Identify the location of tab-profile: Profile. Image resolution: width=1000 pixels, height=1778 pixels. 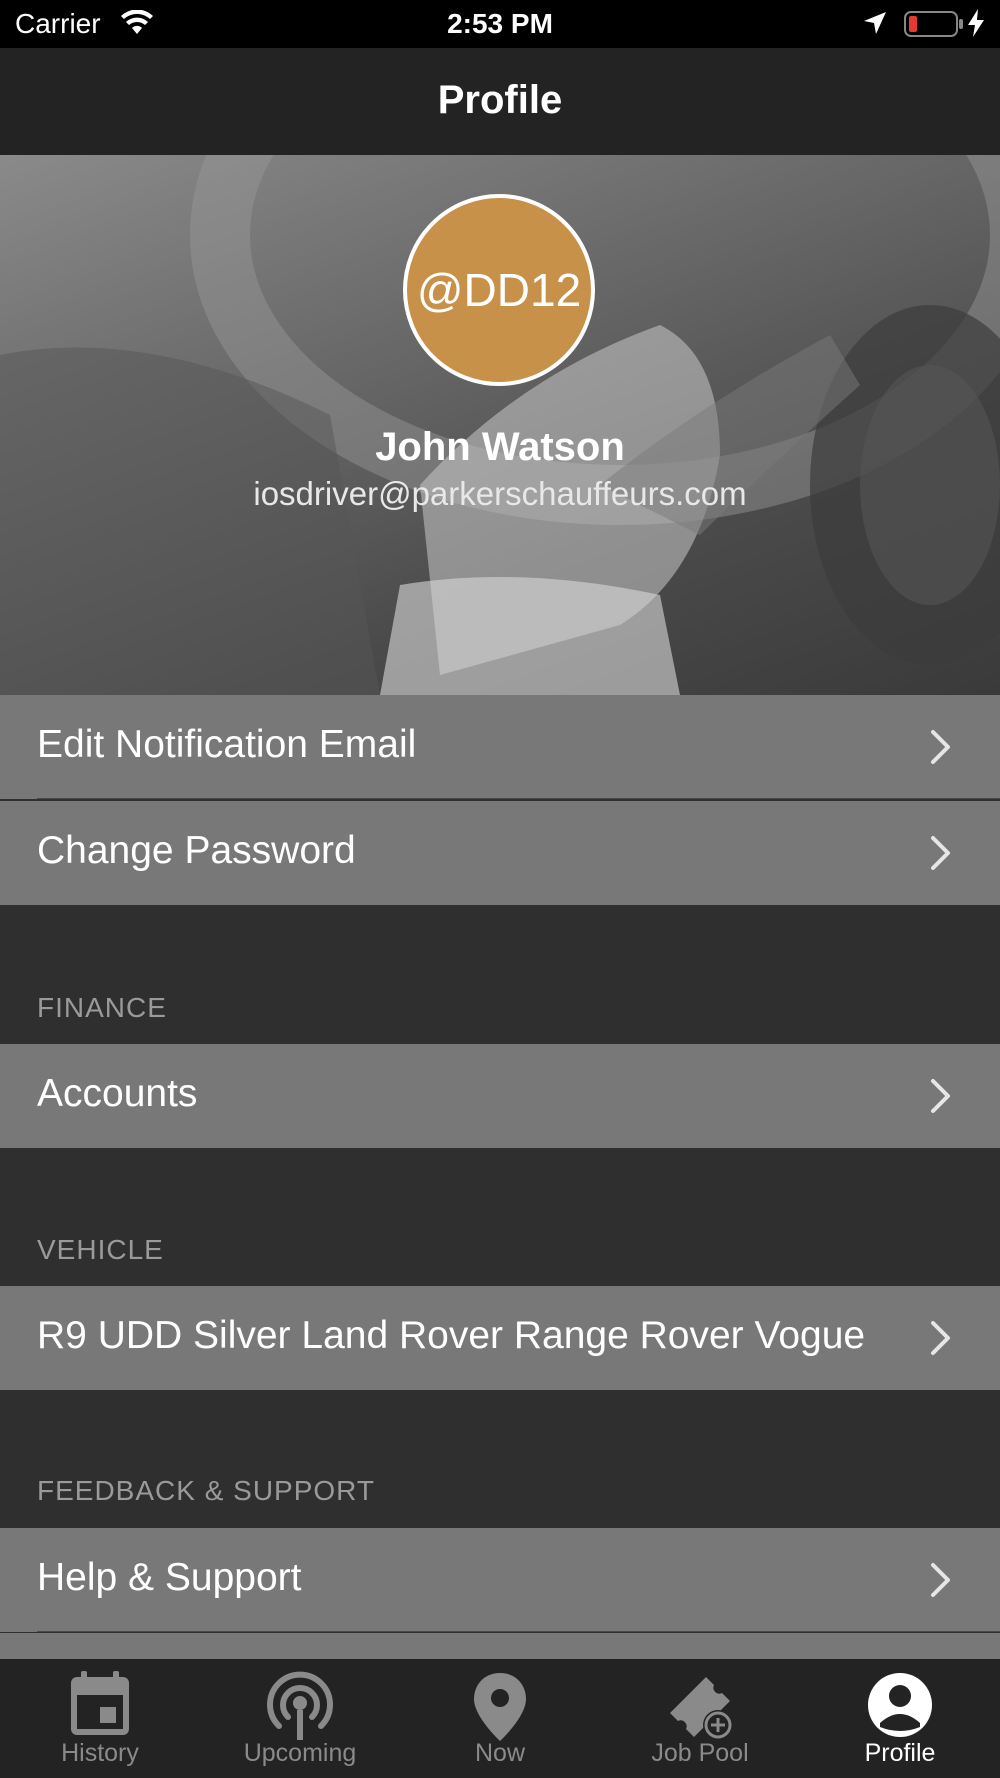
(900, 1718).